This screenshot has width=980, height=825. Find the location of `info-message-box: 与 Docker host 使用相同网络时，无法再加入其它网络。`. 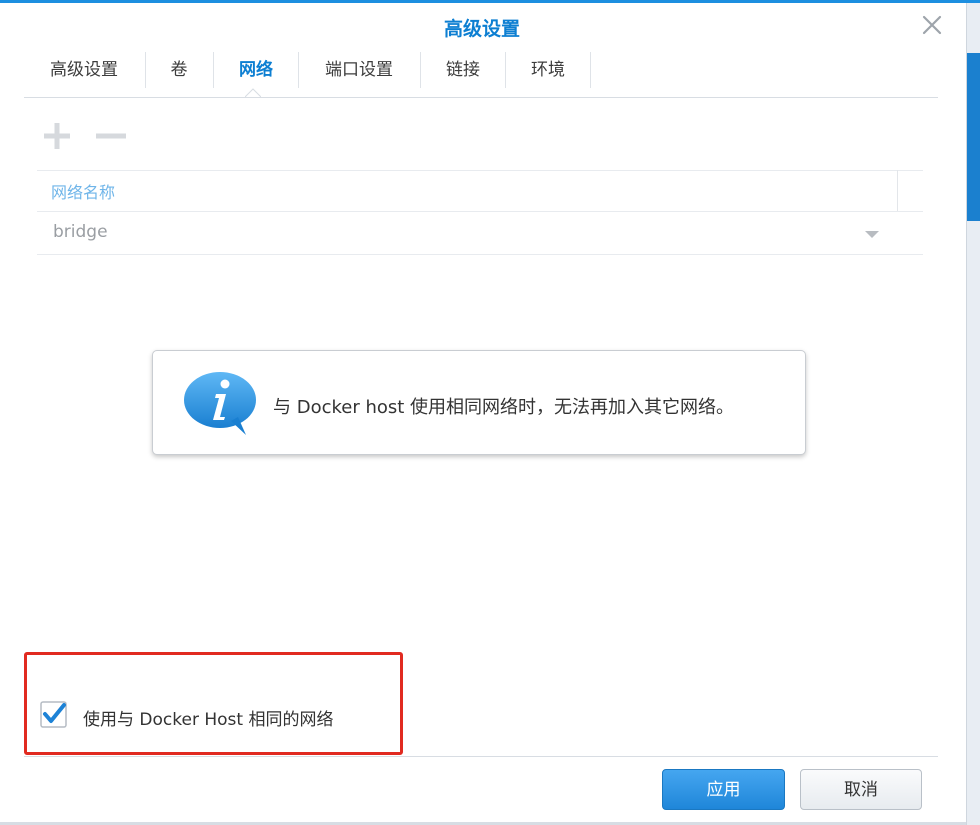

info-message-box: 与 Docker host 使用相同网络时，无法再加入其它网络。 is located at coordinates (479, 402).